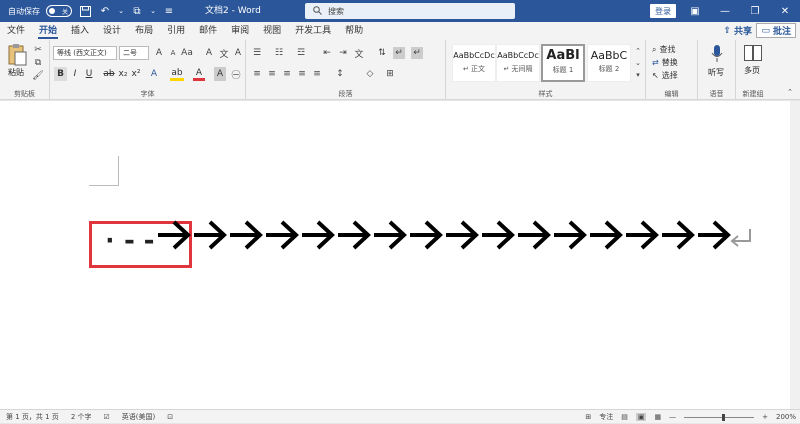 This screenshot has width=800, height=424. I want to click on align-center-icon: ≡, so click(272, 74).